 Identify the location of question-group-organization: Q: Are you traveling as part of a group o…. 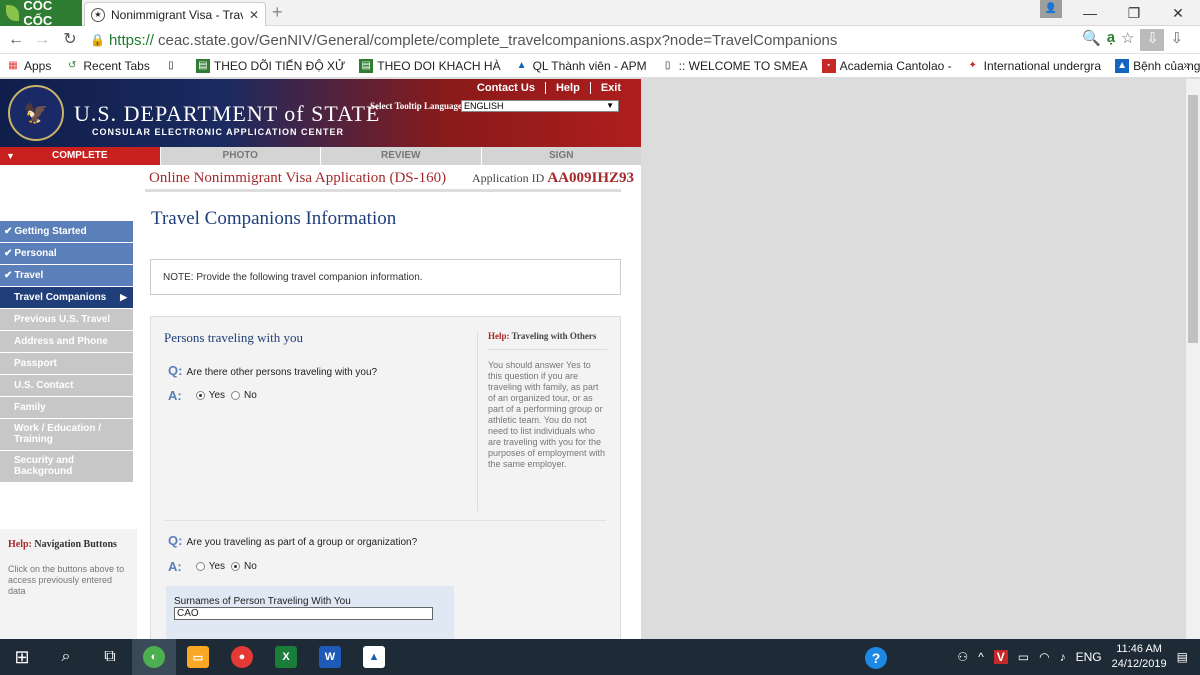
(292, 540).